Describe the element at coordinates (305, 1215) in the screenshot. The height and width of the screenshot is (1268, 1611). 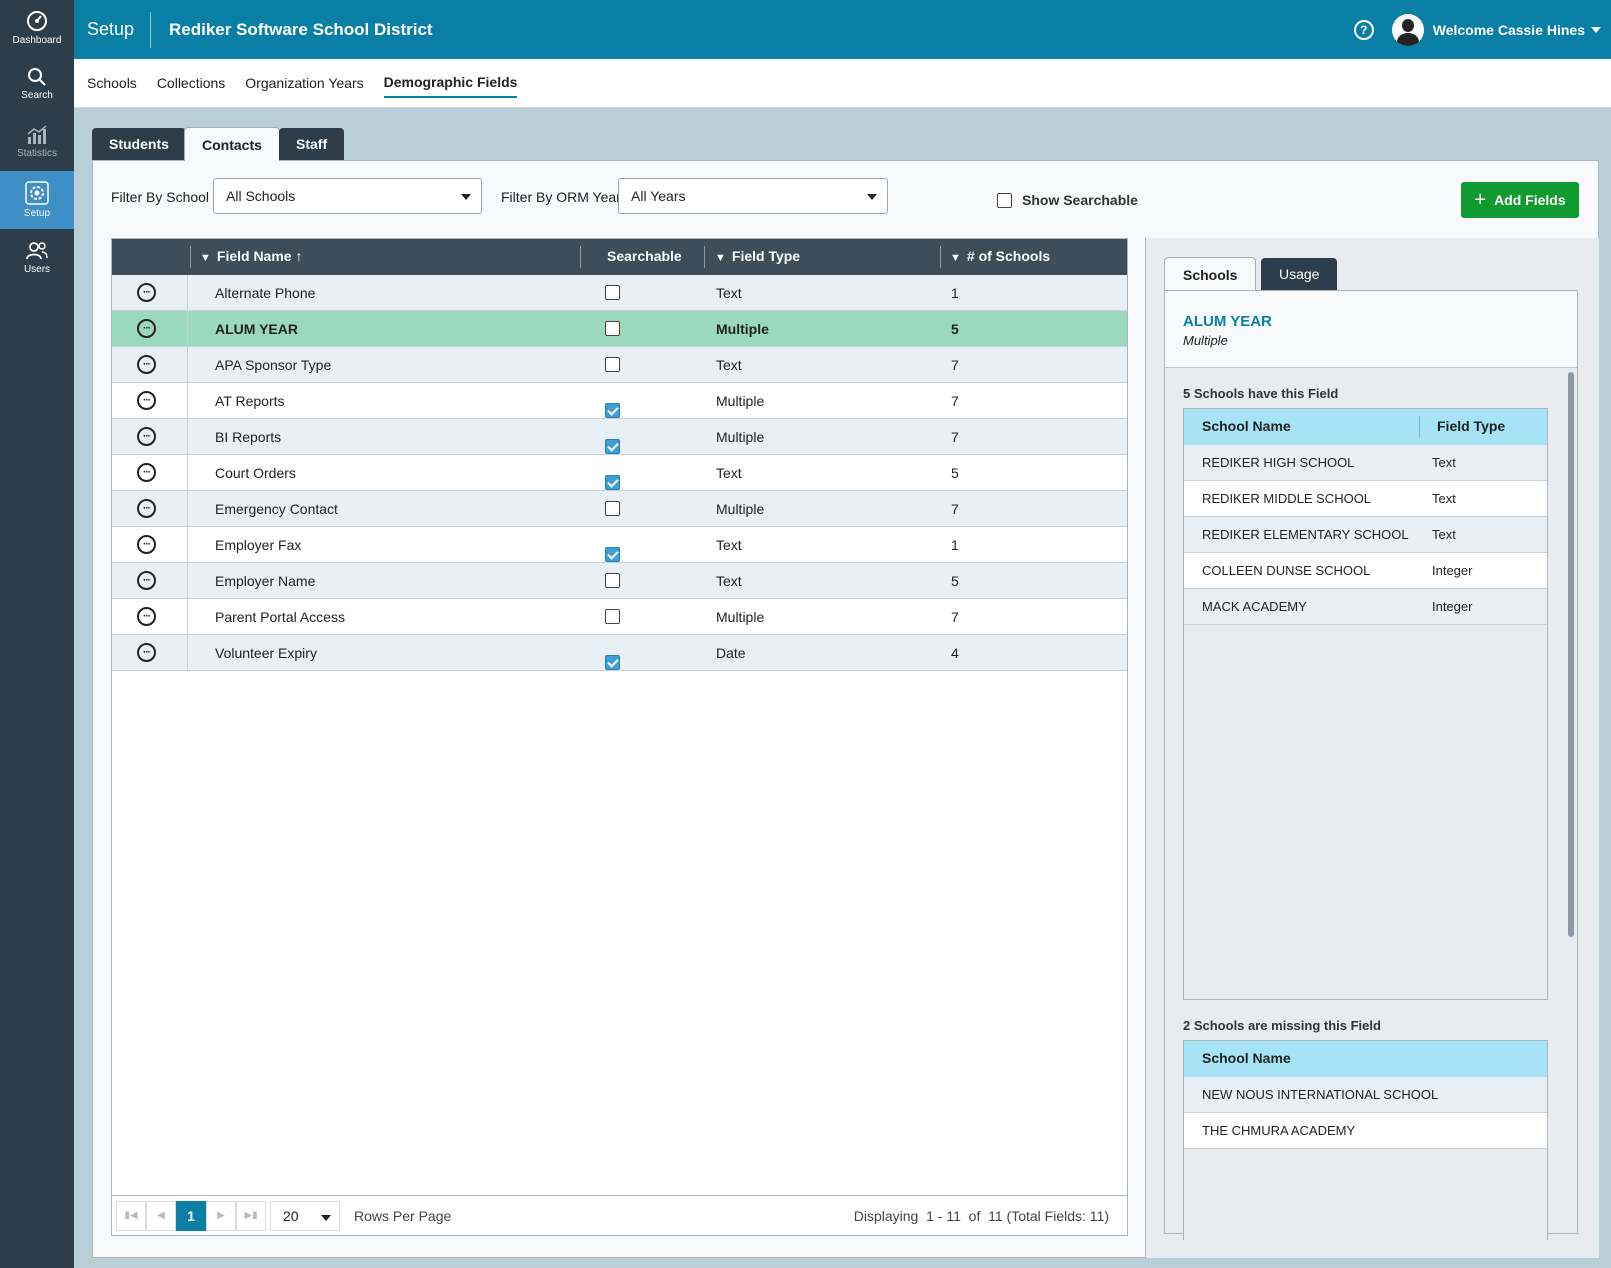
I see `page-size-select: 20` at that location.